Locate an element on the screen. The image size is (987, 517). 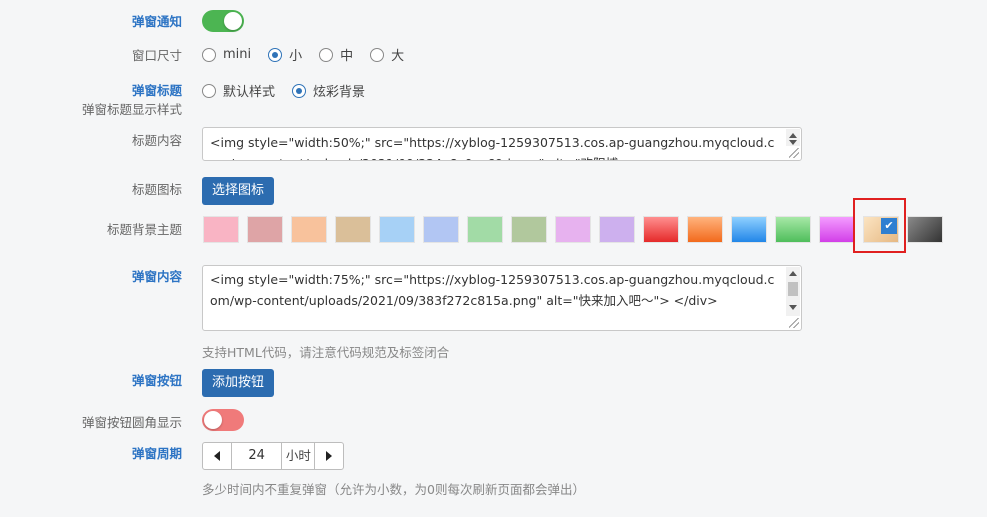
window-size-option-large: 大 is located at coordinates (387, 54).